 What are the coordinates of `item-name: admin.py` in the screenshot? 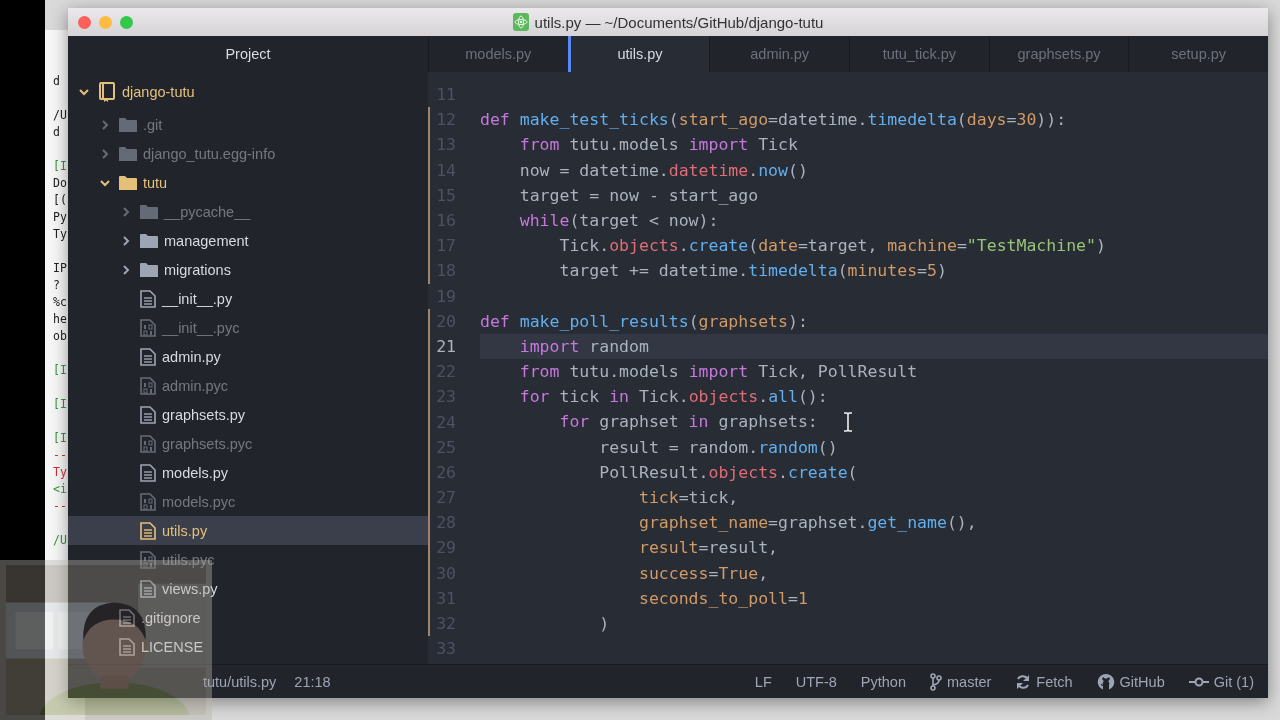 It's located at (191, 356).